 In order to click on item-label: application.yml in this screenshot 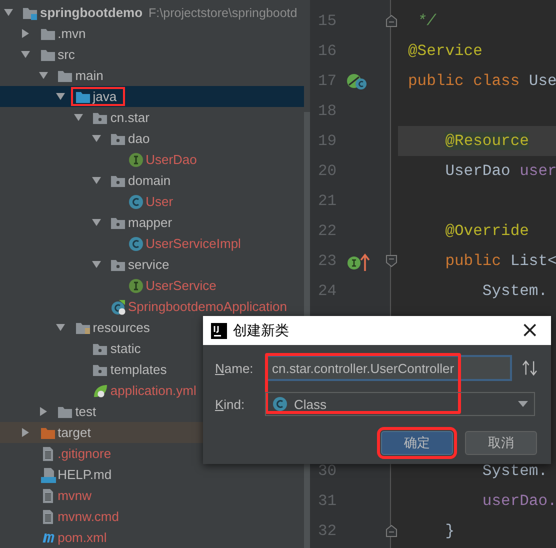, I will do `click(153, 390)`.